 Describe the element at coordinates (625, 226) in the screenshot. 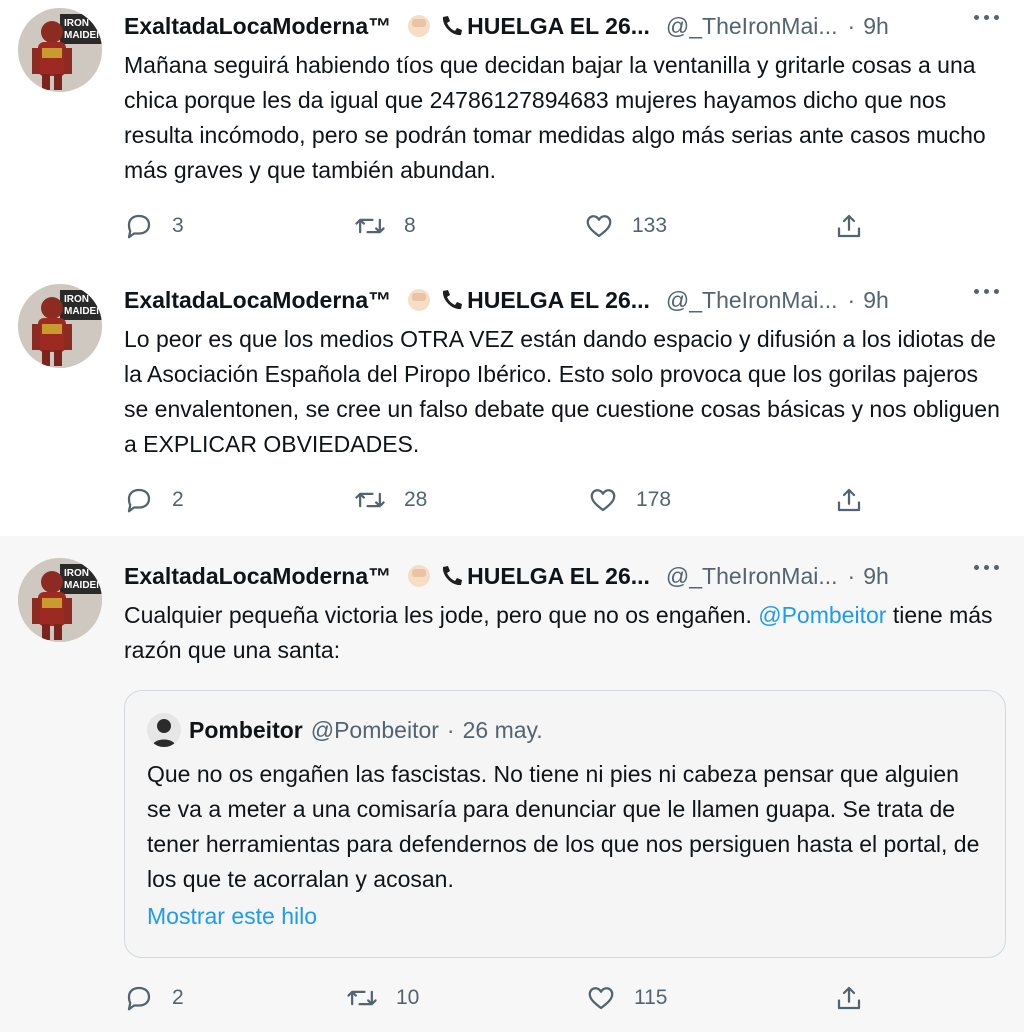

I see `like-button: 133` at that location.